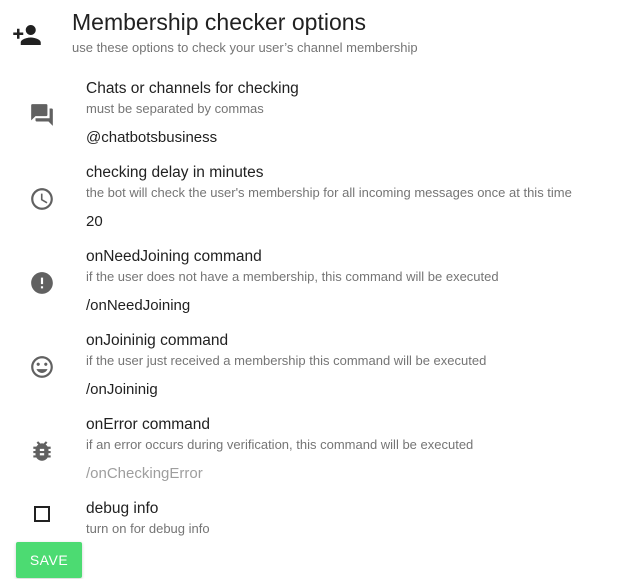 Image resolution: width=630 pixels, height=579 pixels. Describe the element at coordinates (148, 528) in the screenshot. I see `debug-hint: turn on for debug info` at that location.